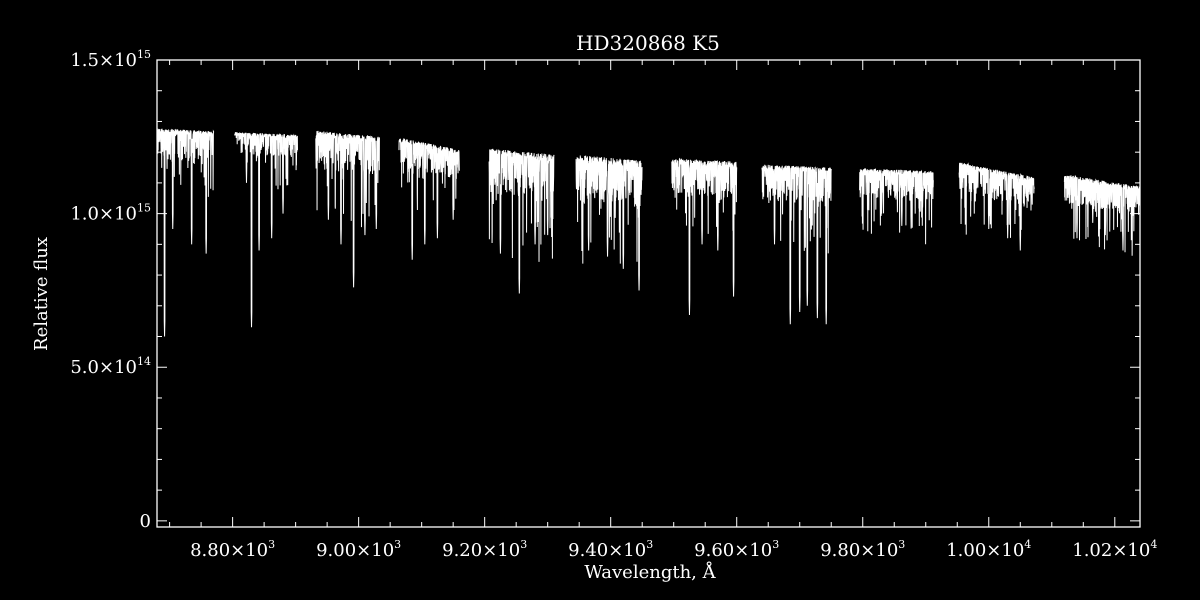  I want to click on chart-title: HD320868 K5, so click(648, 43).